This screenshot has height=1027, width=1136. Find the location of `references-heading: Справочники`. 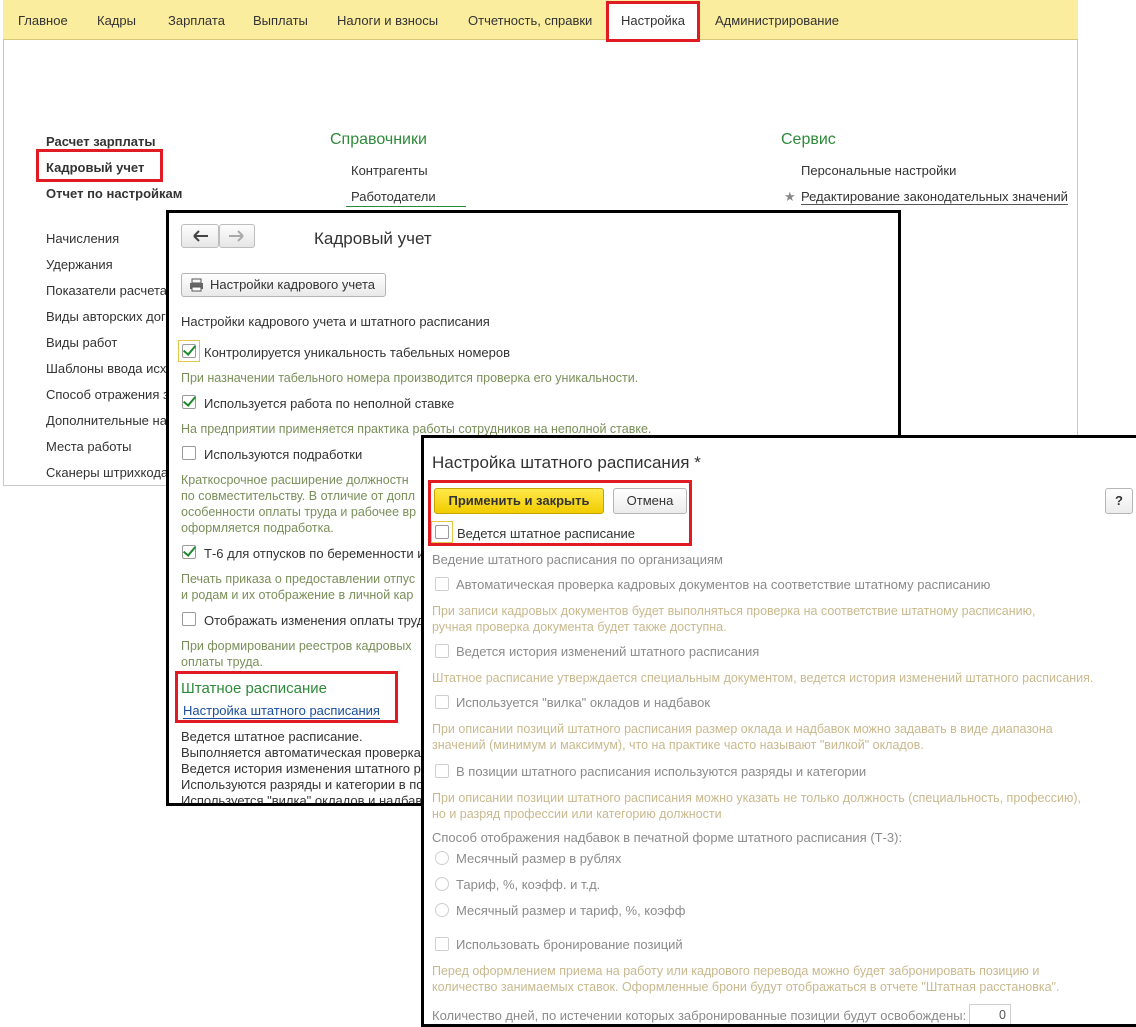

references-heading: Справочники is located at coordinates (378, 139).